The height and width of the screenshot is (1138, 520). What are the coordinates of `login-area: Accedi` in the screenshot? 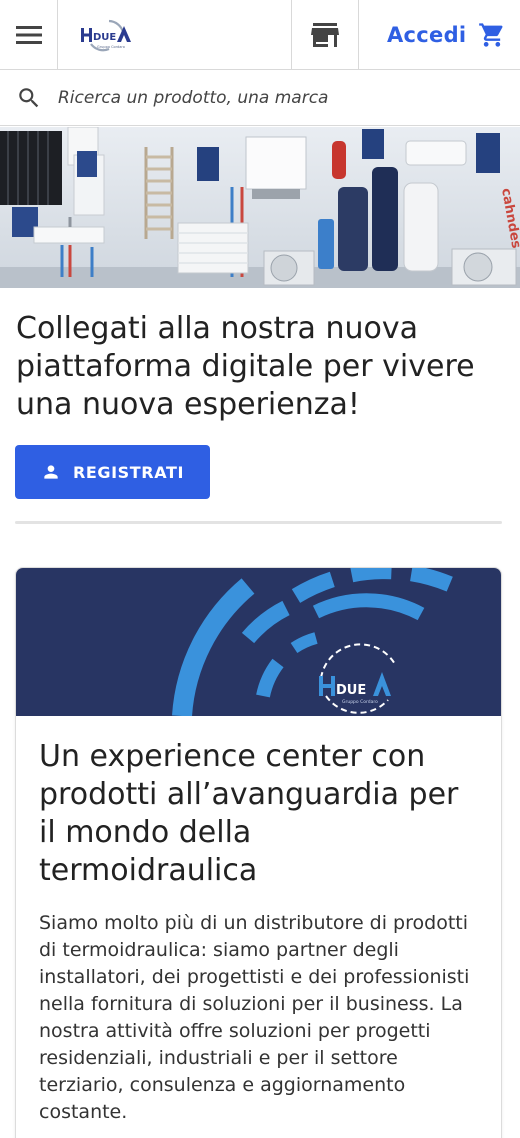 It's located at (439, 34).